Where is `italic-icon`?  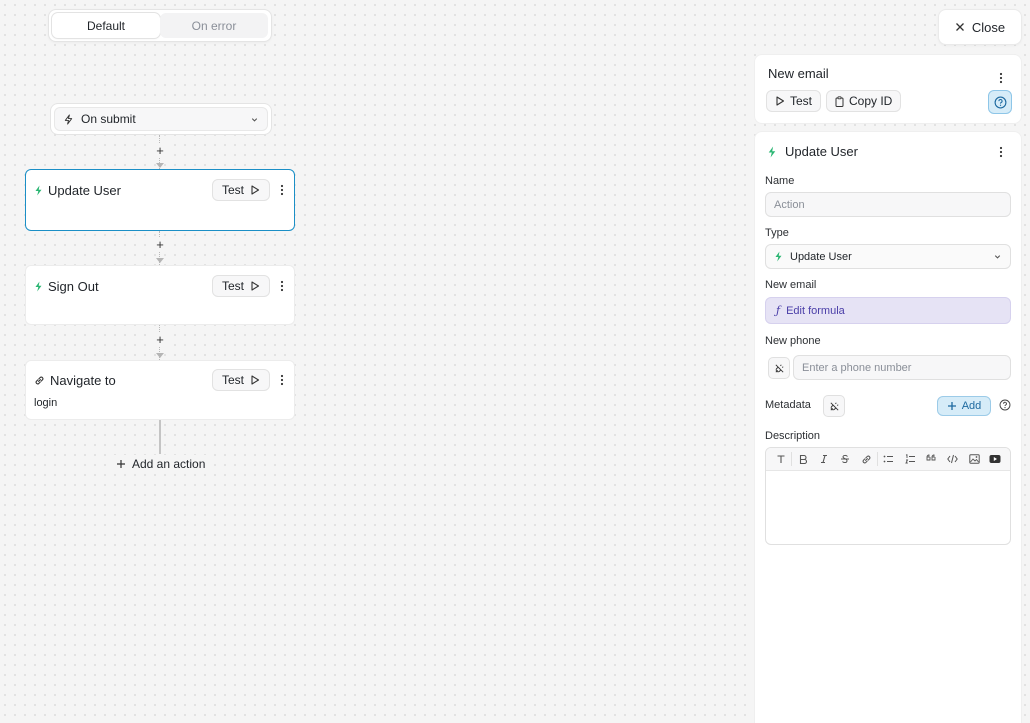
italic-icon is located at coordinates (824, 459).